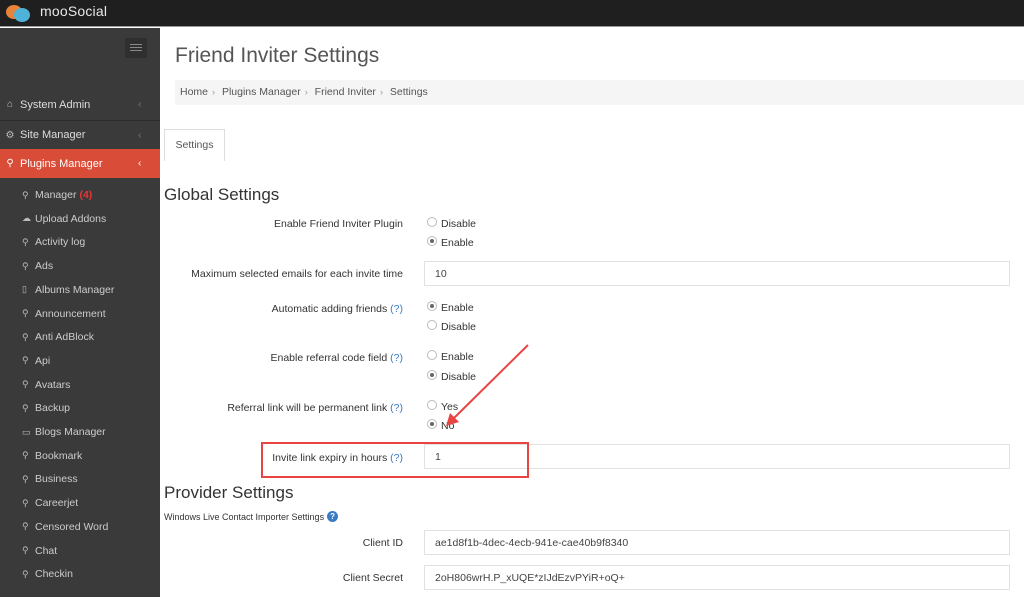 Image resolution: width=1024 pixels, height=597 pixels. I want to click on sidebar-subitem-bookmark: ⚲ Bookmark, so click(52, 456).